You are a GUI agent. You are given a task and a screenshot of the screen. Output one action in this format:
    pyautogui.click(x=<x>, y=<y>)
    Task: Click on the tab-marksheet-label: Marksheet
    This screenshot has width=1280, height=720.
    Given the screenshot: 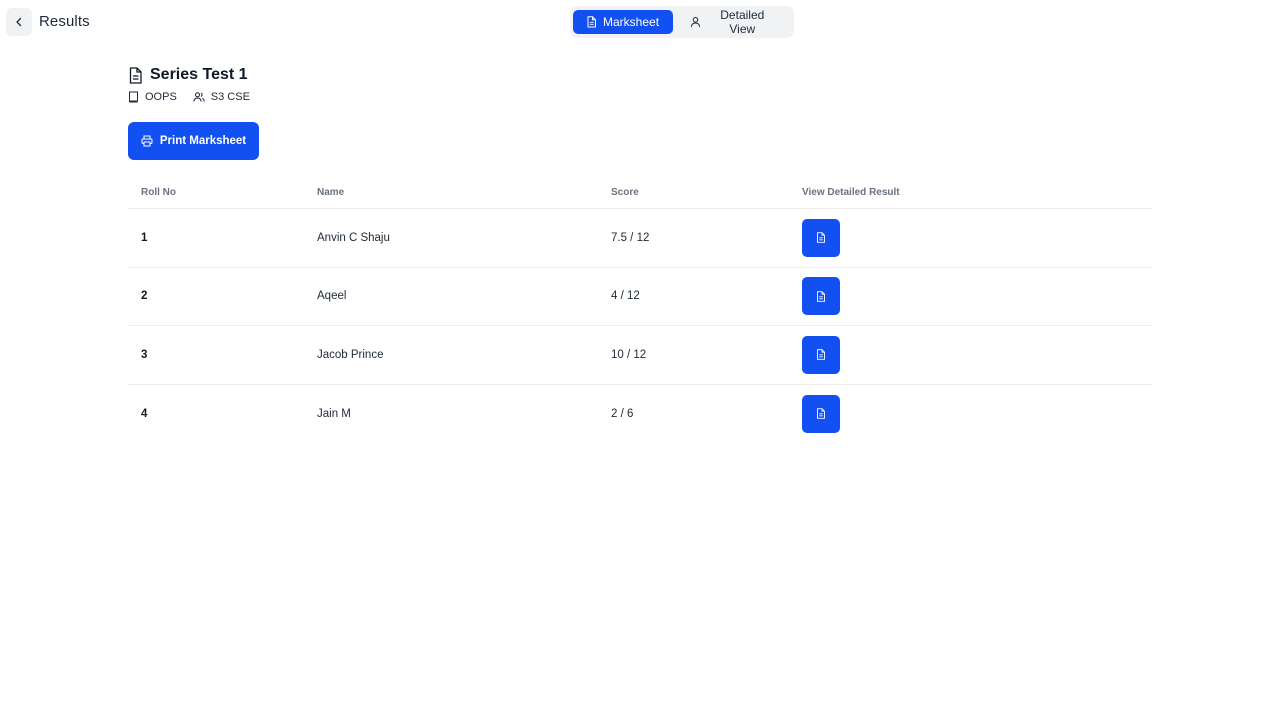 What is the action you would take?
    pyautogui.click(x=631, y=22)
    